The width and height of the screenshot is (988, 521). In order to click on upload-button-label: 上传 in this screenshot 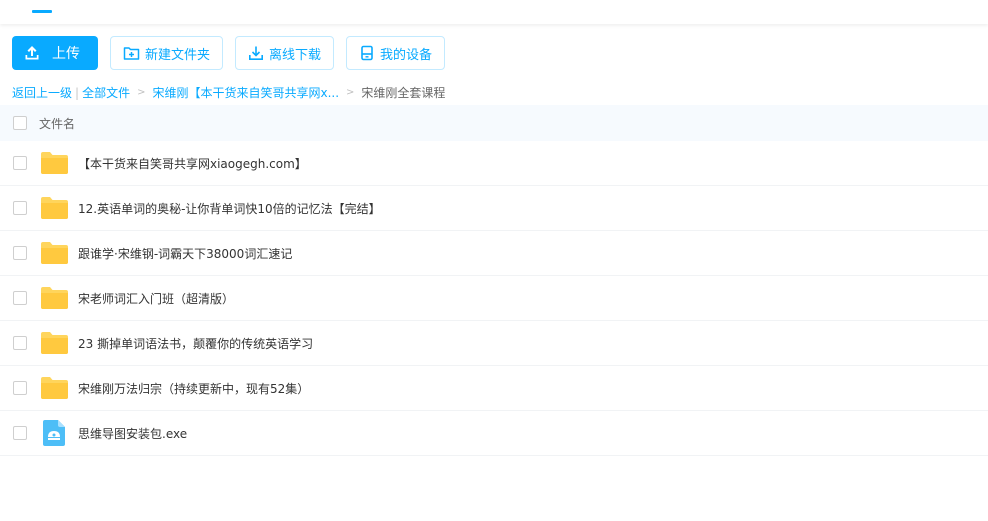, I will do `click(66, 54)`.